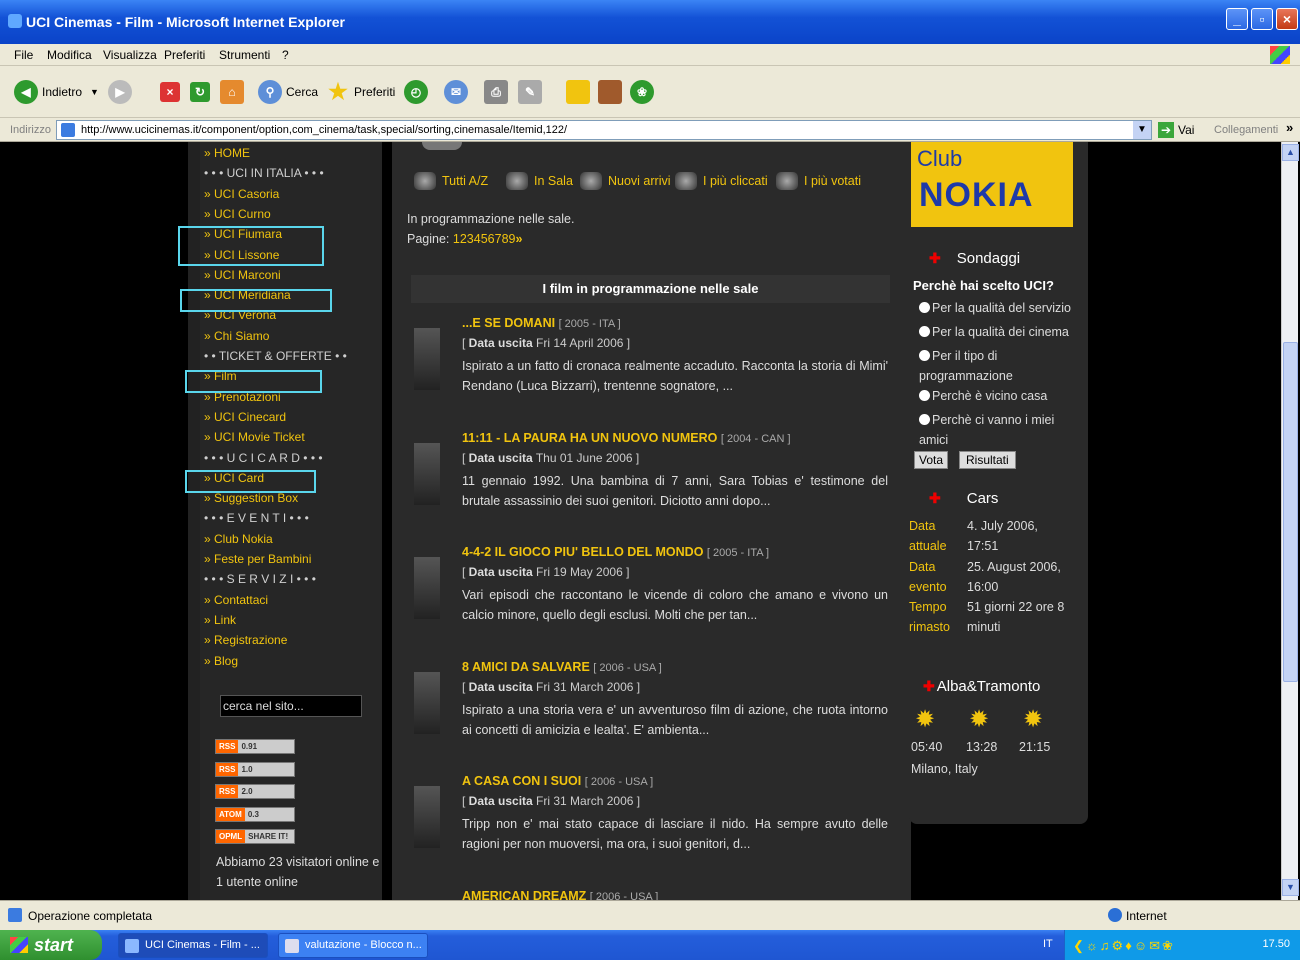 The image size is (1300, 960). What do you see at coordinates (1124, 946) in the screenshot?
I see `tray-icons: ❮☼♫⚙♦☺✉❀` at bounding box center [1124, 946].